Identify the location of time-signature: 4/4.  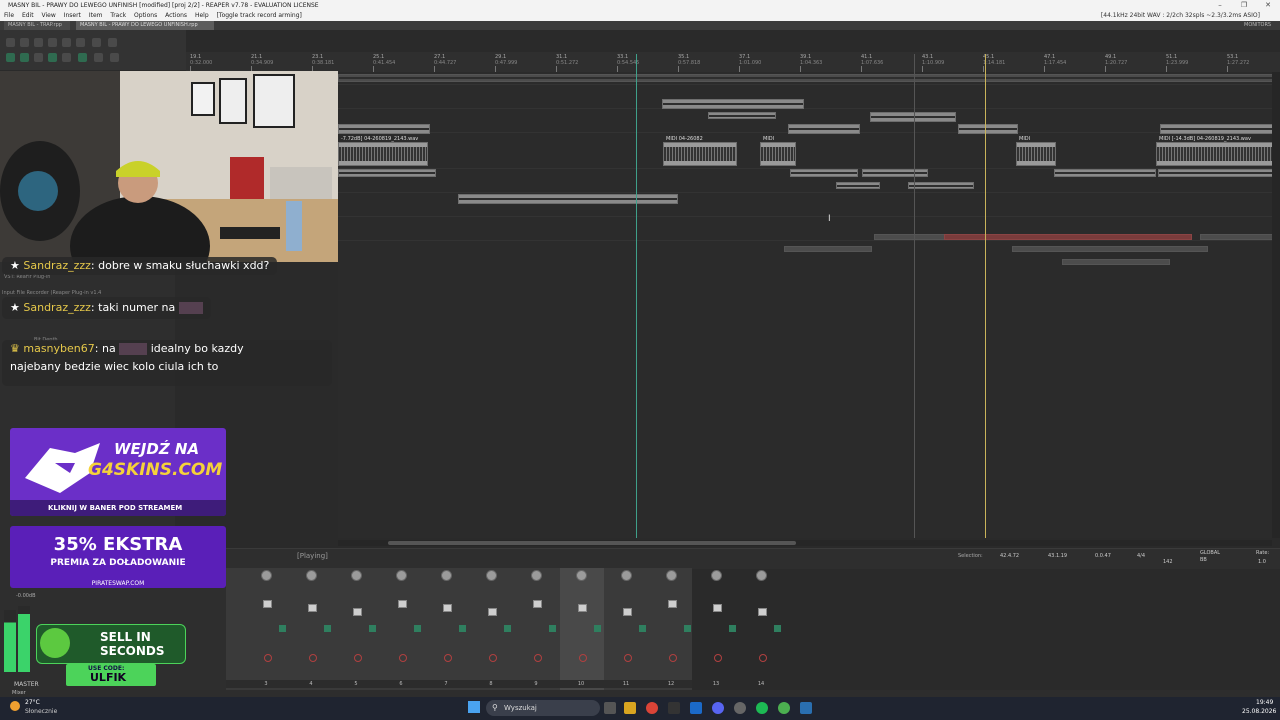
(1141, 556).